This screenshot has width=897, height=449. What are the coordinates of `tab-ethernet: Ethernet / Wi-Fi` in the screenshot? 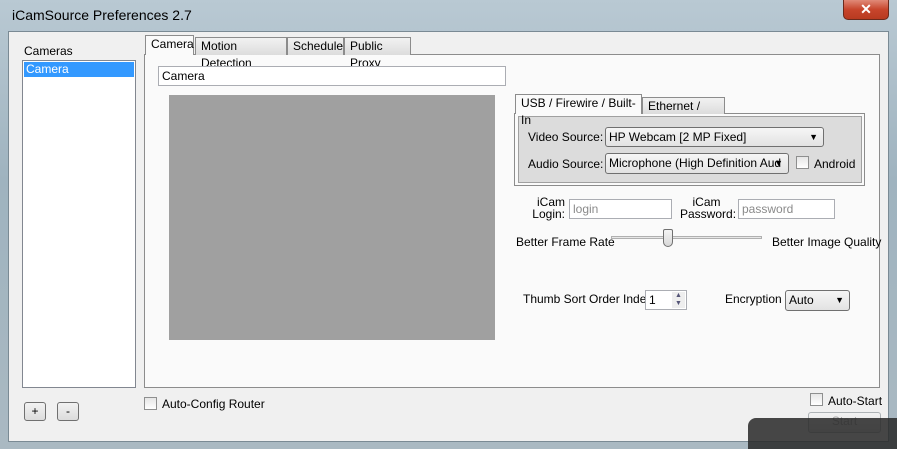 It's located at (683, 113).